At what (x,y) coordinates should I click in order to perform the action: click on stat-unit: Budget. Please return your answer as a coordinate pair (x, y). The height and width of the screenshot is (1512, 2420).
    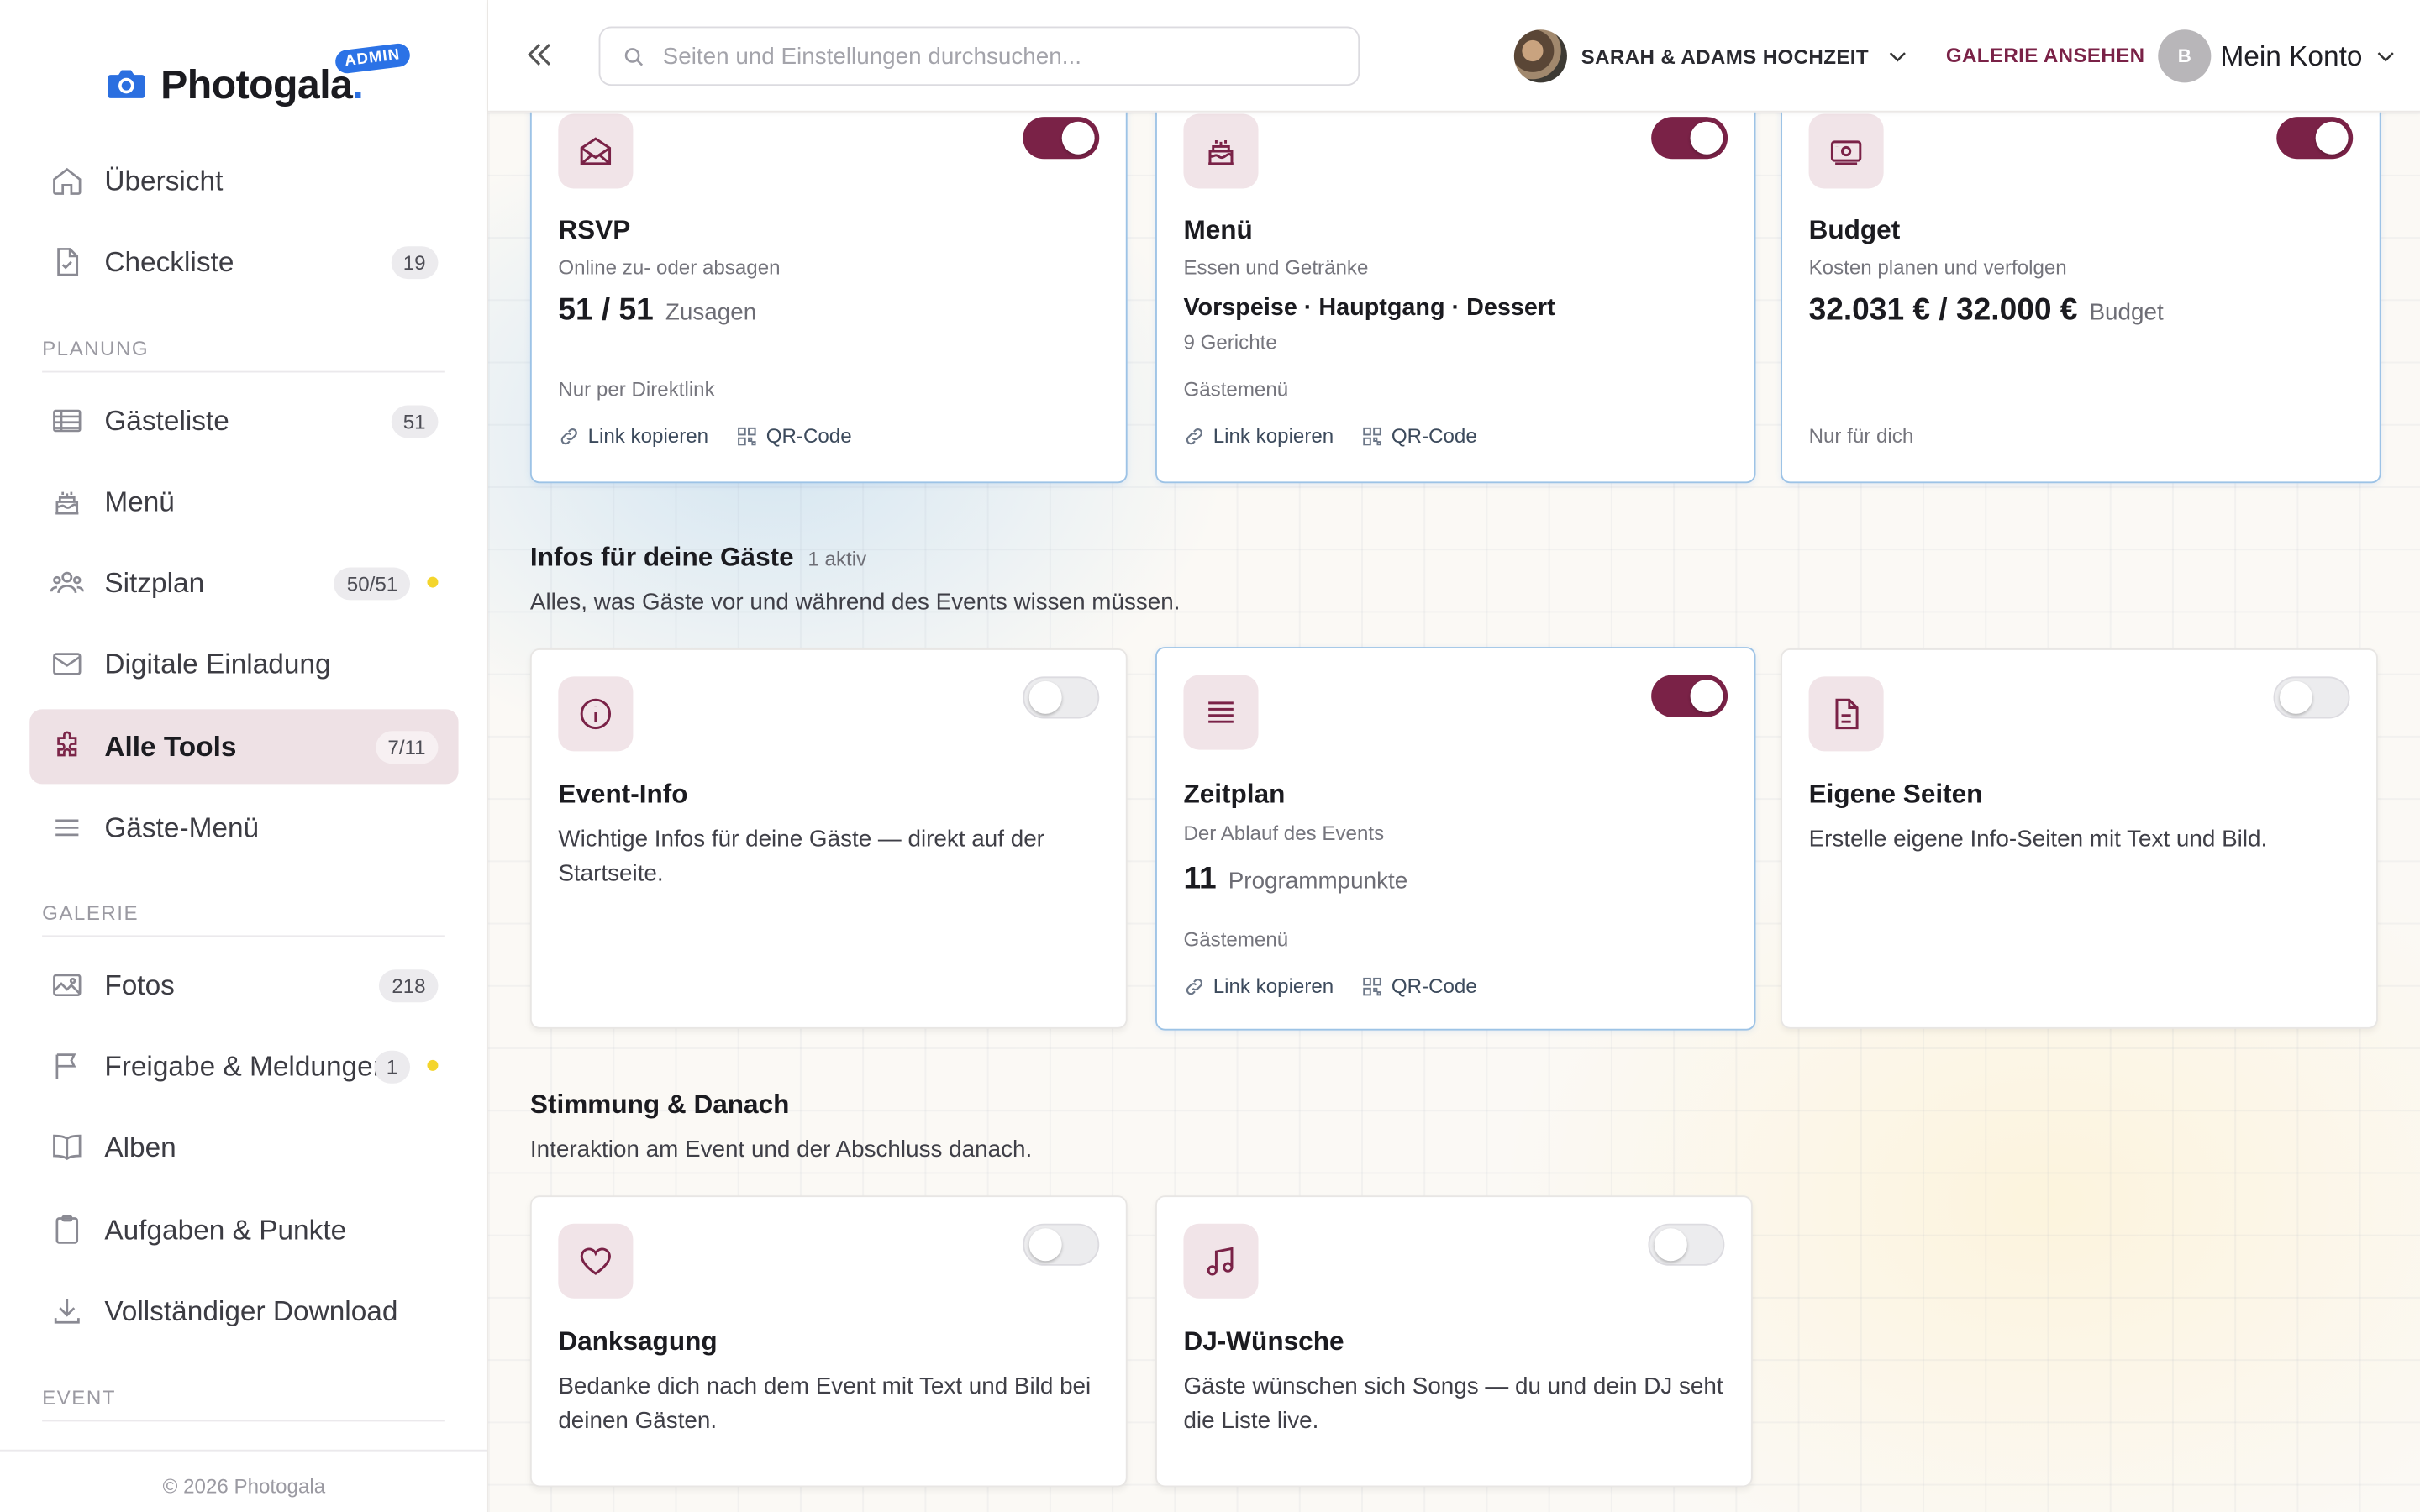
    Looking at the image, I should click on (2126, 312).